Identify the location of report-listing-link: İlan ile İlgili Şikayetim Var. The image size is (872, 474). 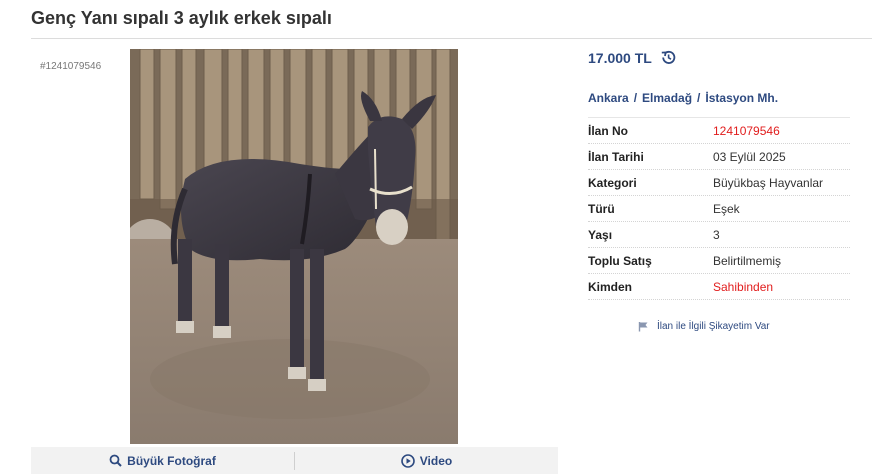
(704, 326).